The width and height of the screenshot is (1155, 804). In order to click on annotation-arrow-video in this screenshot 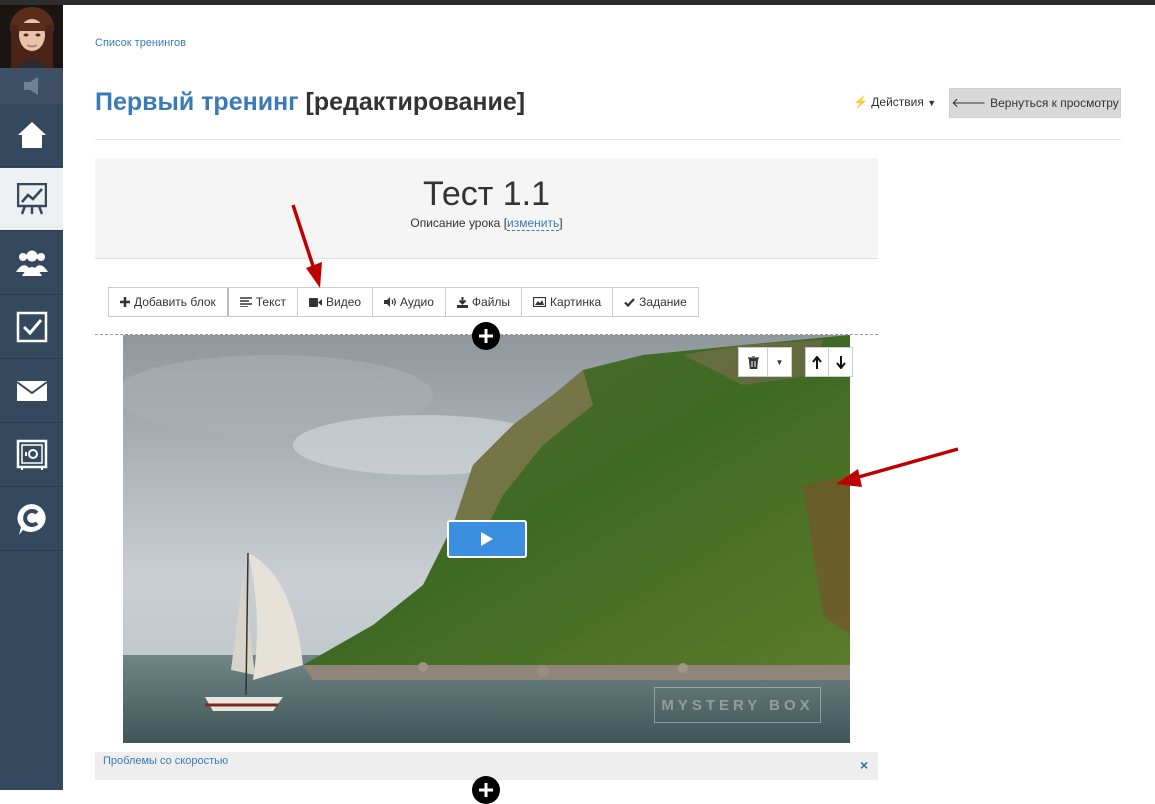, I will do `click(306, 246)`.